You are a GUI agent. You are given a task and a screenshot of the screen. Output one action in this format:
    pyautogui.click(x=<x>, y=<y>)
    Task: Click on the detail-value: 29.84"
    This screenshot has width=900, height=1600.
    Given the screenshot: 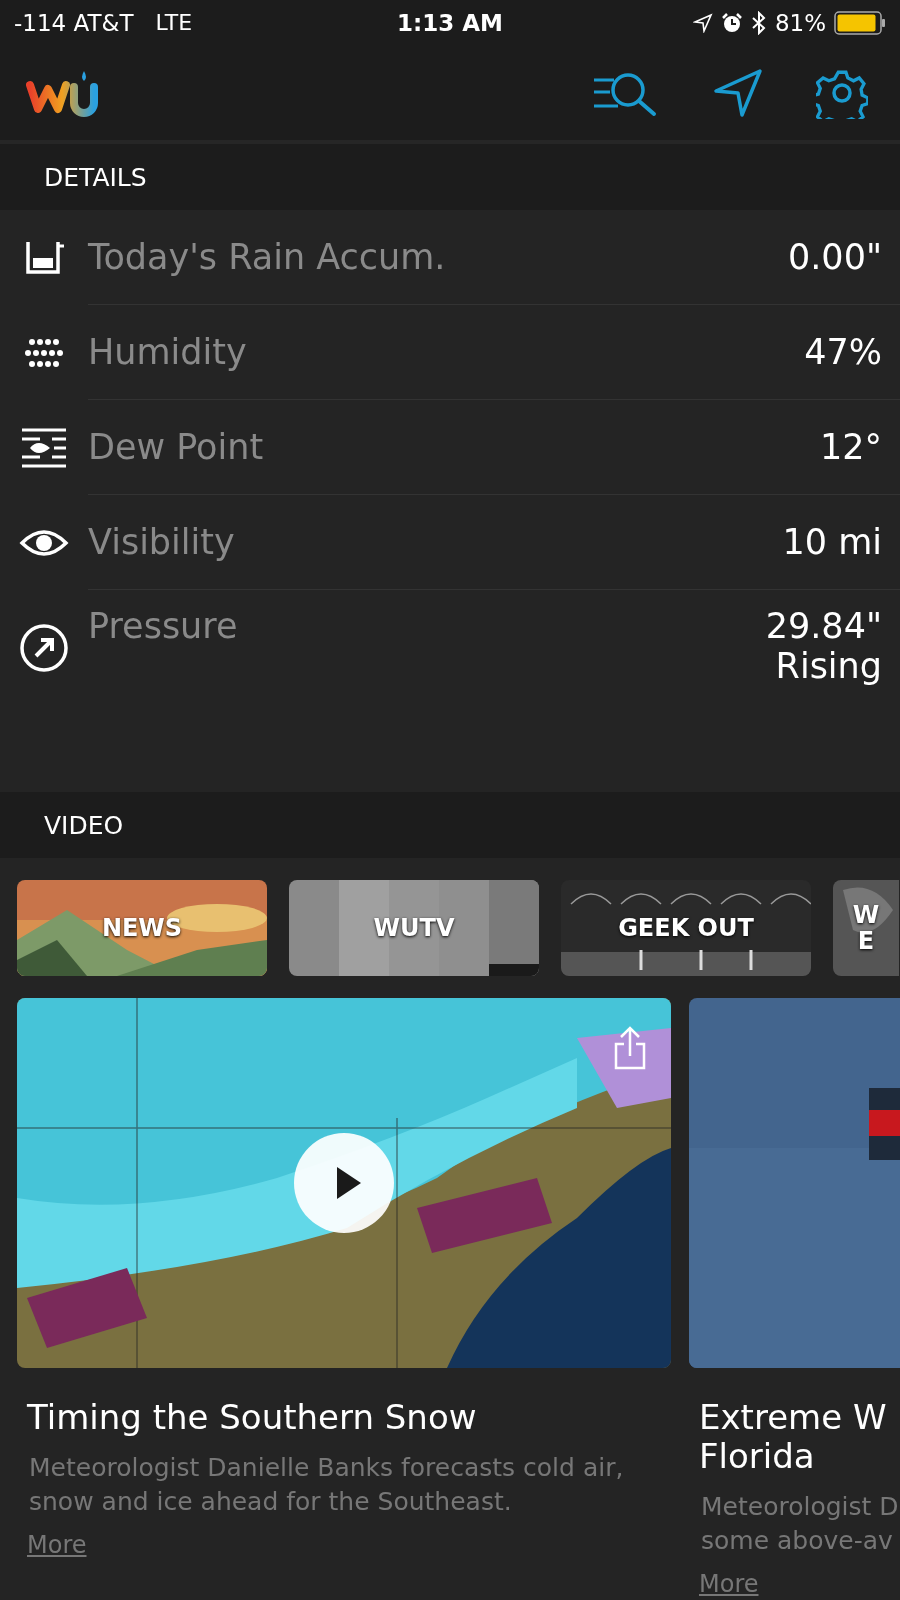 What is the action you would take?
    pyautogui.click(x=823, y=626)
    